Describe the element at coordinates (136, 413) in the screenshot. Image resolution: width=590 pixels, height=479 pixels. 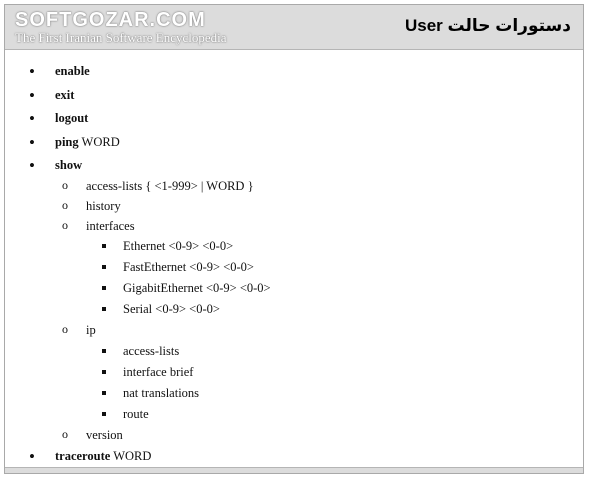
I see `ip-route: route` at that location.